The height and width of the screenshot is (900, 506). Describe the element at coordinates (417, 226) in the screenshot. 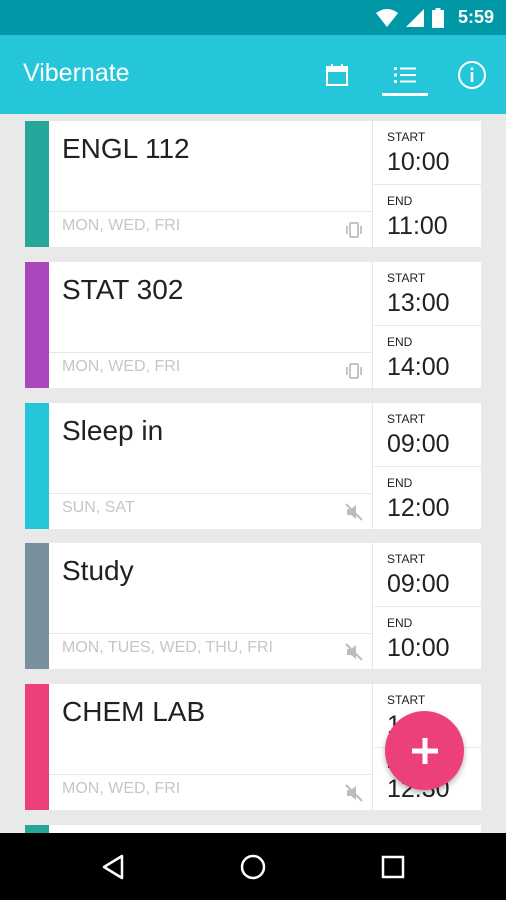

I see `end-time: 11:00` at that location.